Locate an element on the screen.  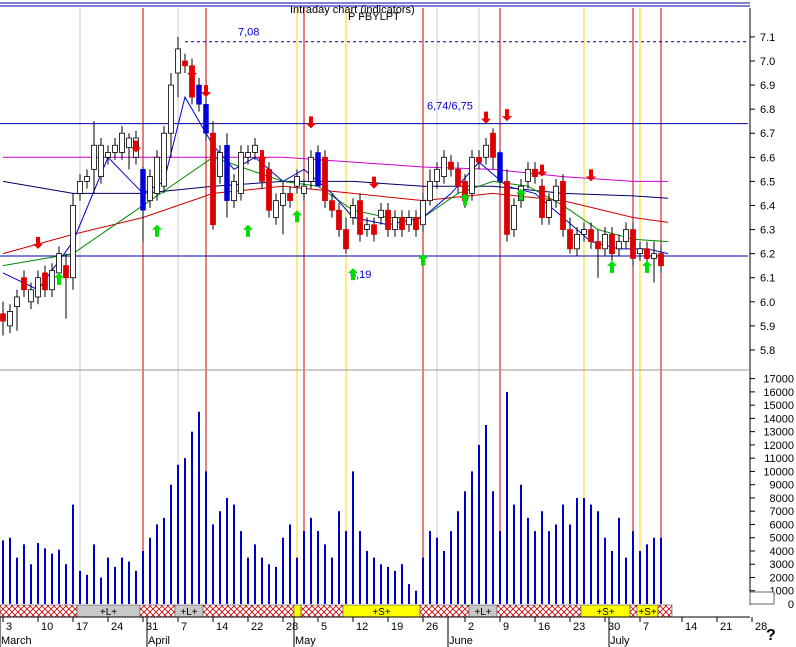
price-tick-label: 7.1 is located at coordinates (767, 38).